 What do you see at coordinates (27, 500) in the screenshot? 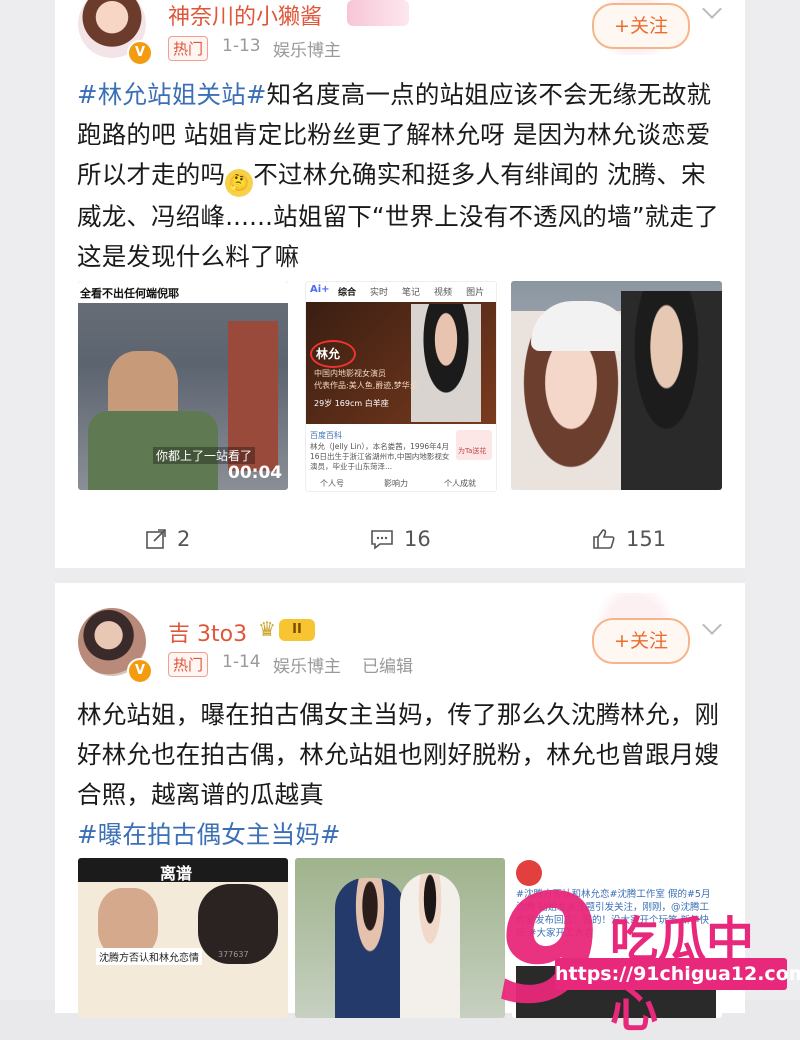
I see `left-margin` at bounding box center [27, 500].